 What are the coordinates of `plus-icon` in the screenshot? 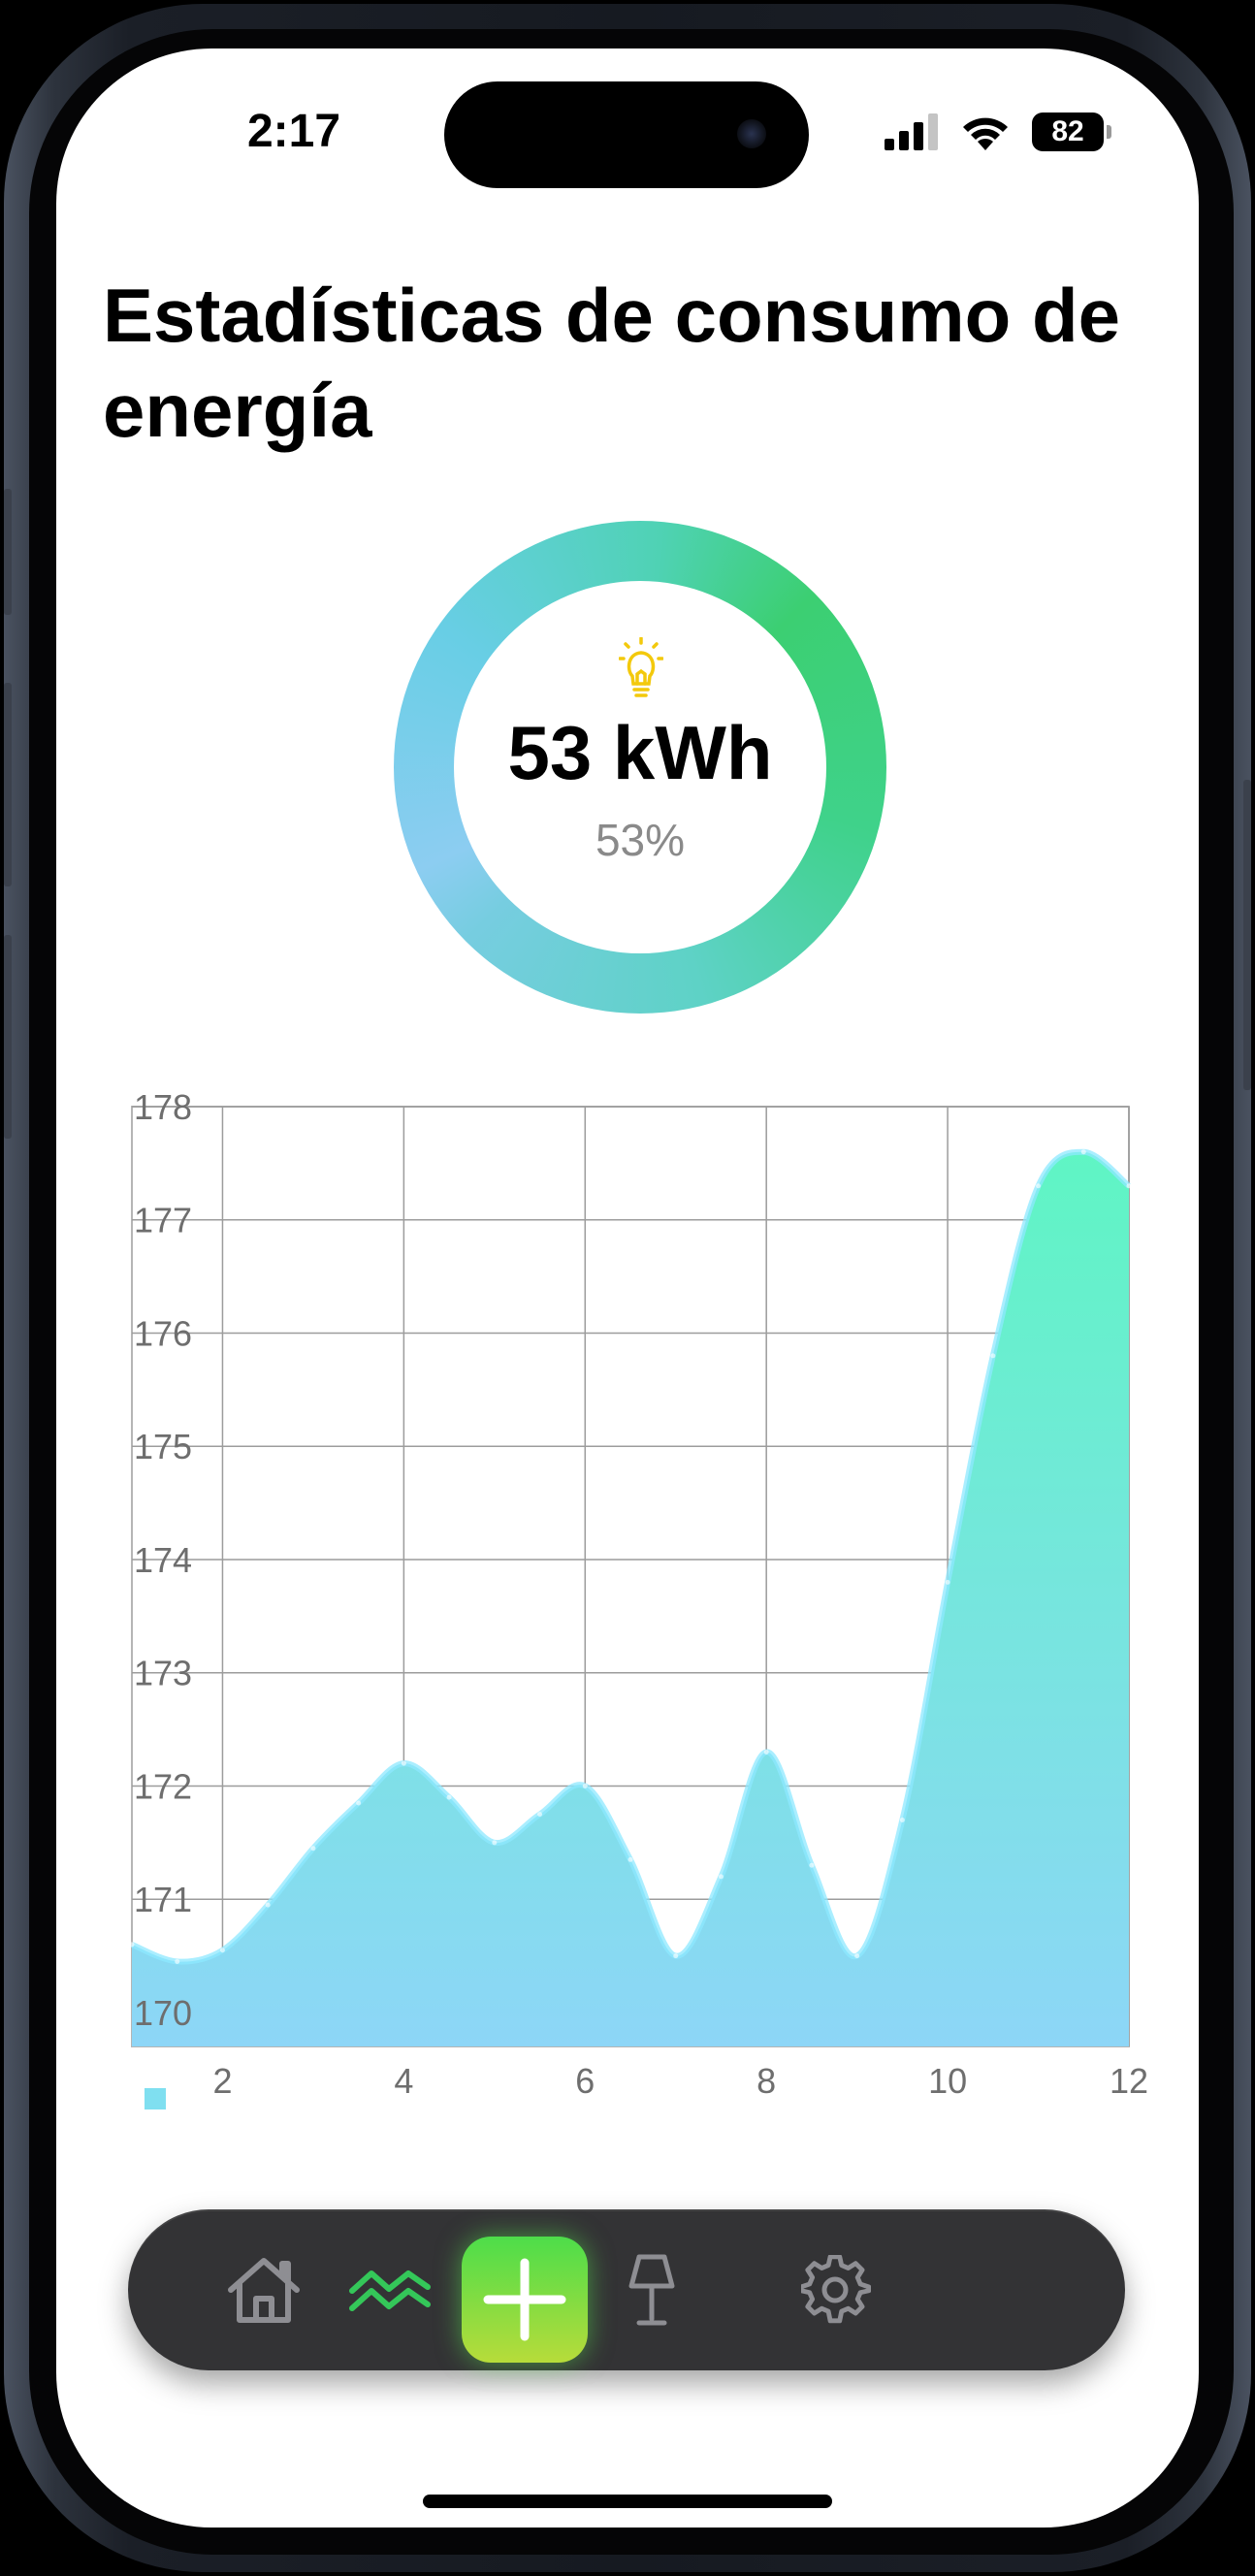 It's located at (524, 2299).